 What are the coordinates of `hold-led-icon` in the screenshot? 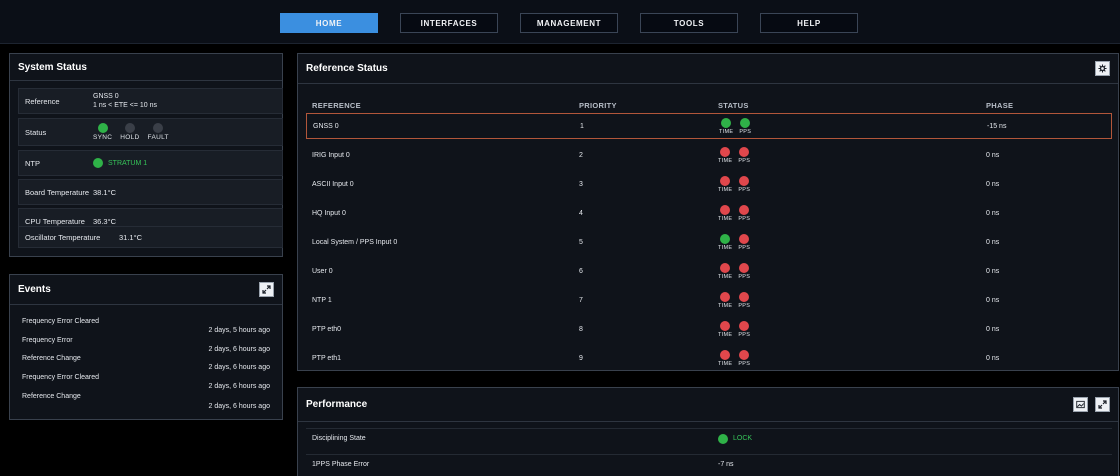 It's located at (129, 128).